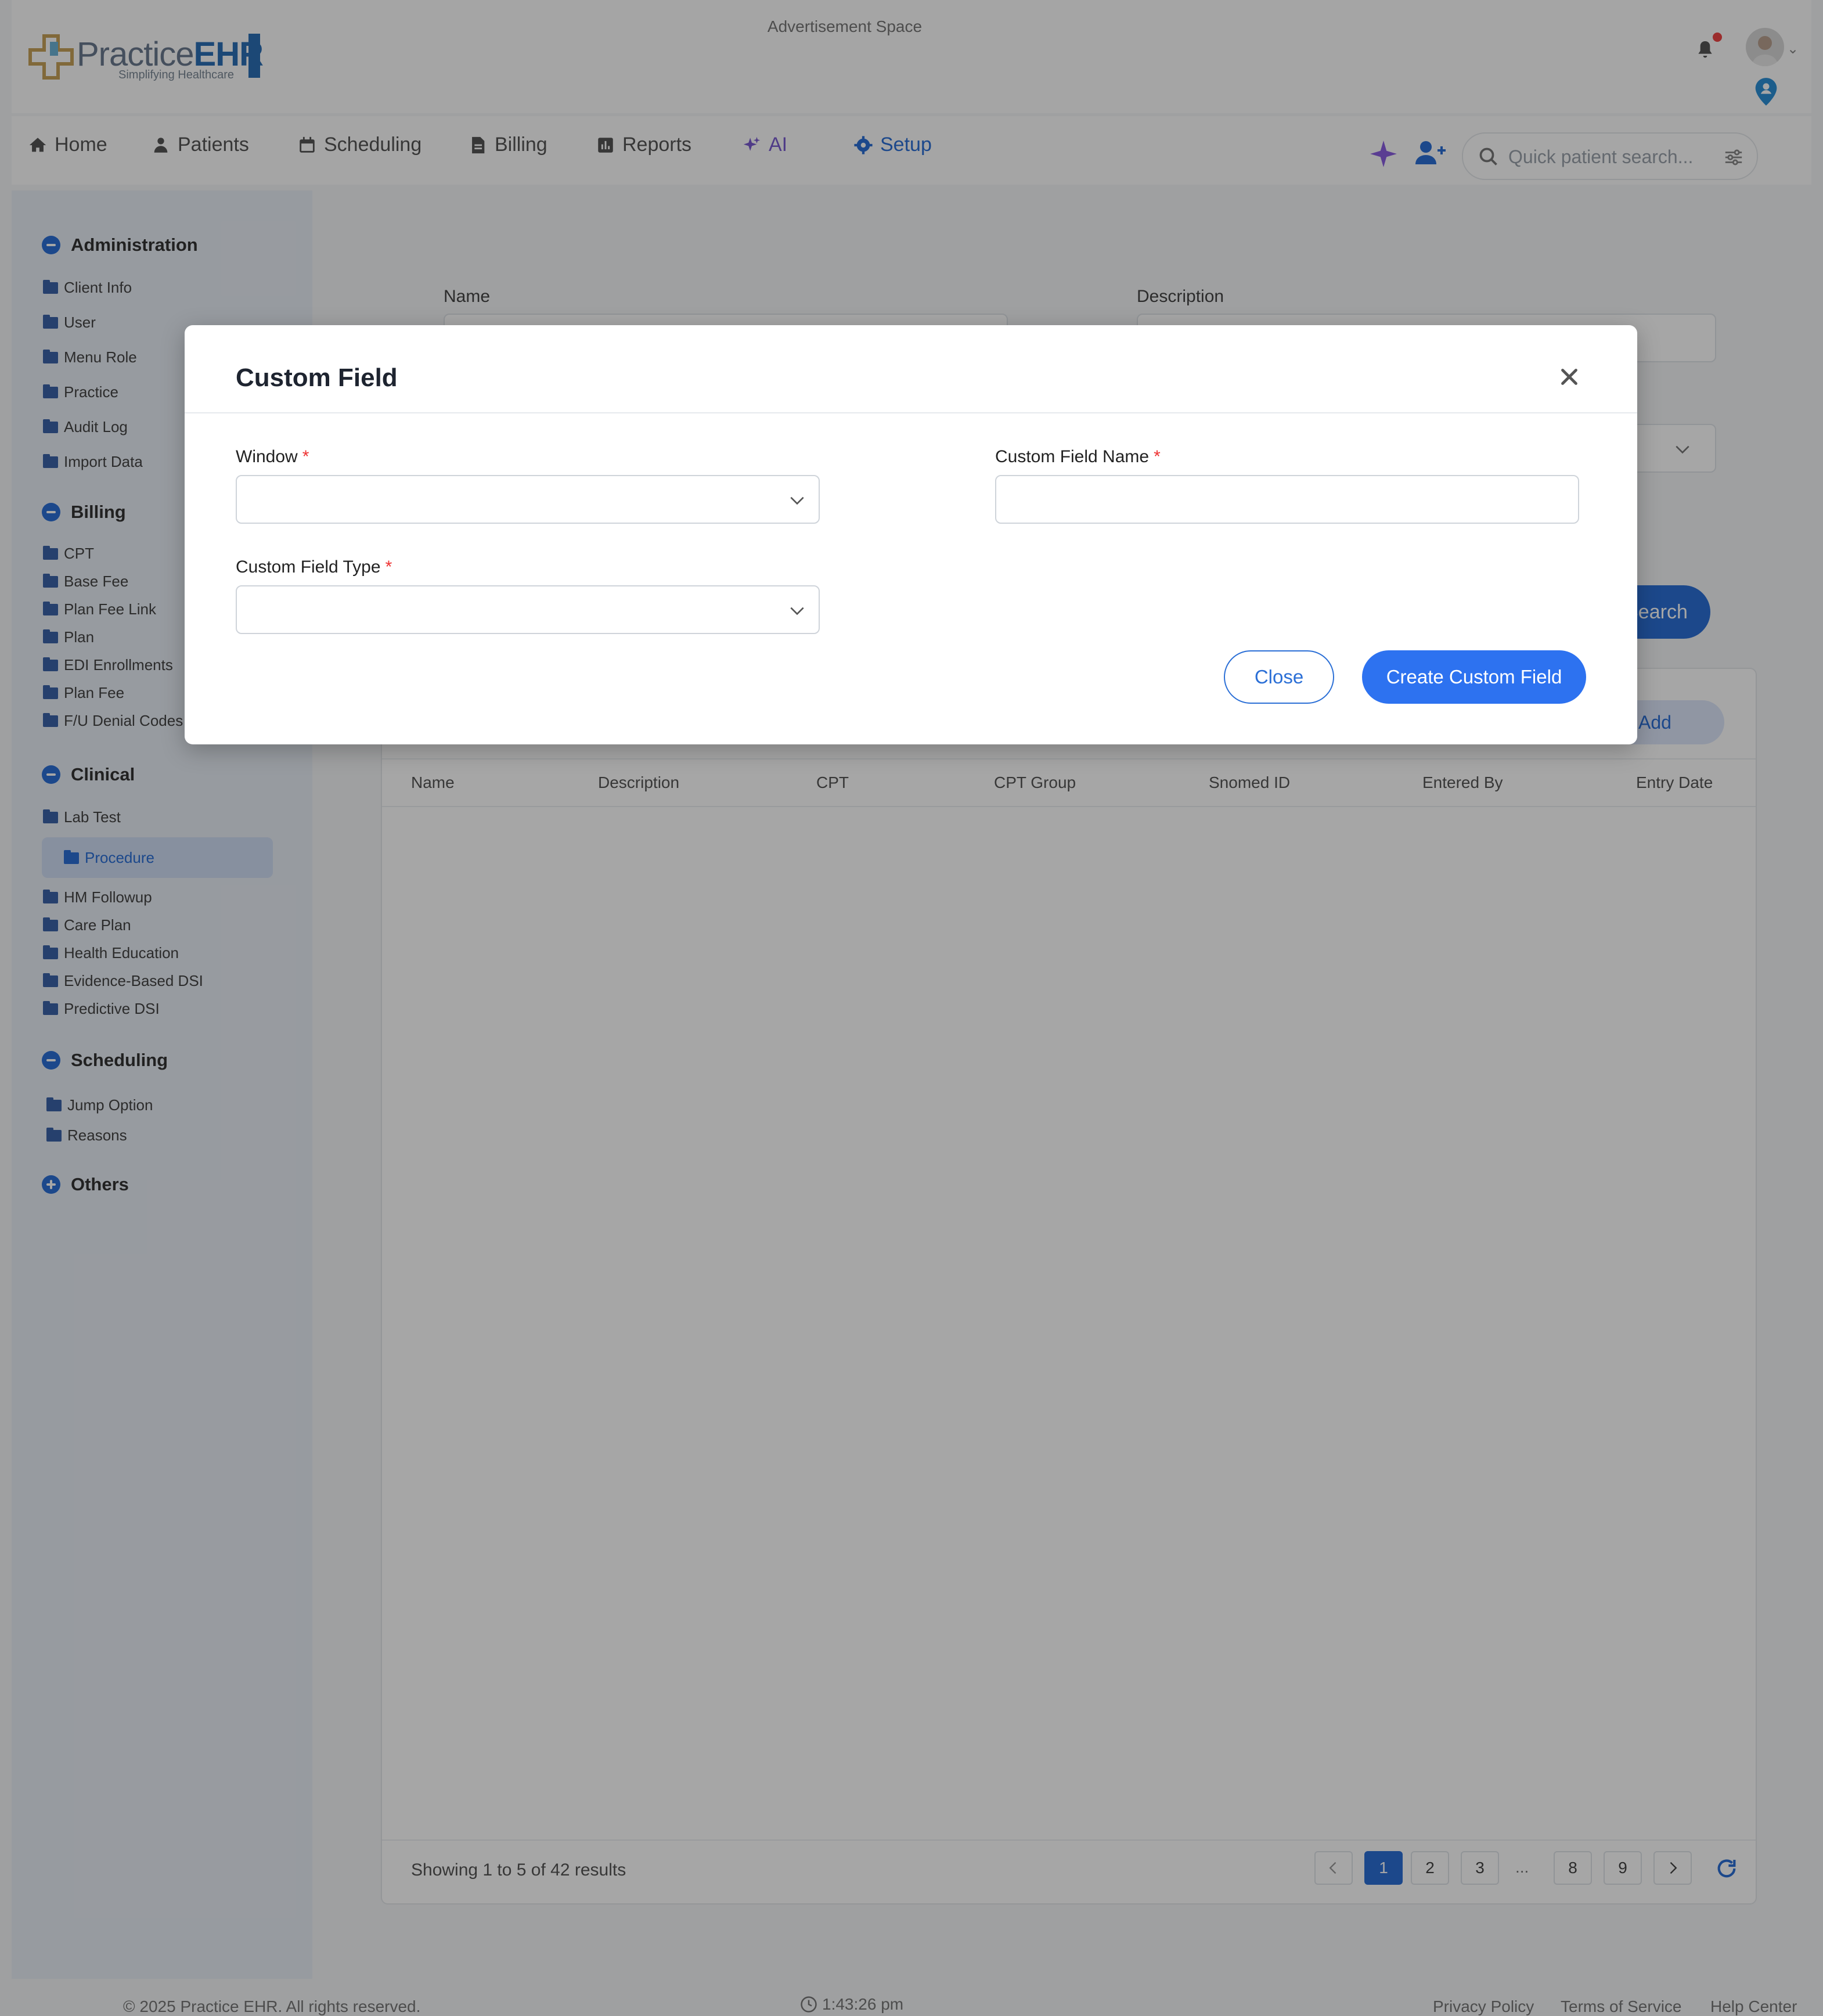 The width and height of the screenshot is (1823, 2016). Describe the element at coordinates (1474, 677) in the screenshot. I see `create-custom-field-button: Create Custom Field` at that location.